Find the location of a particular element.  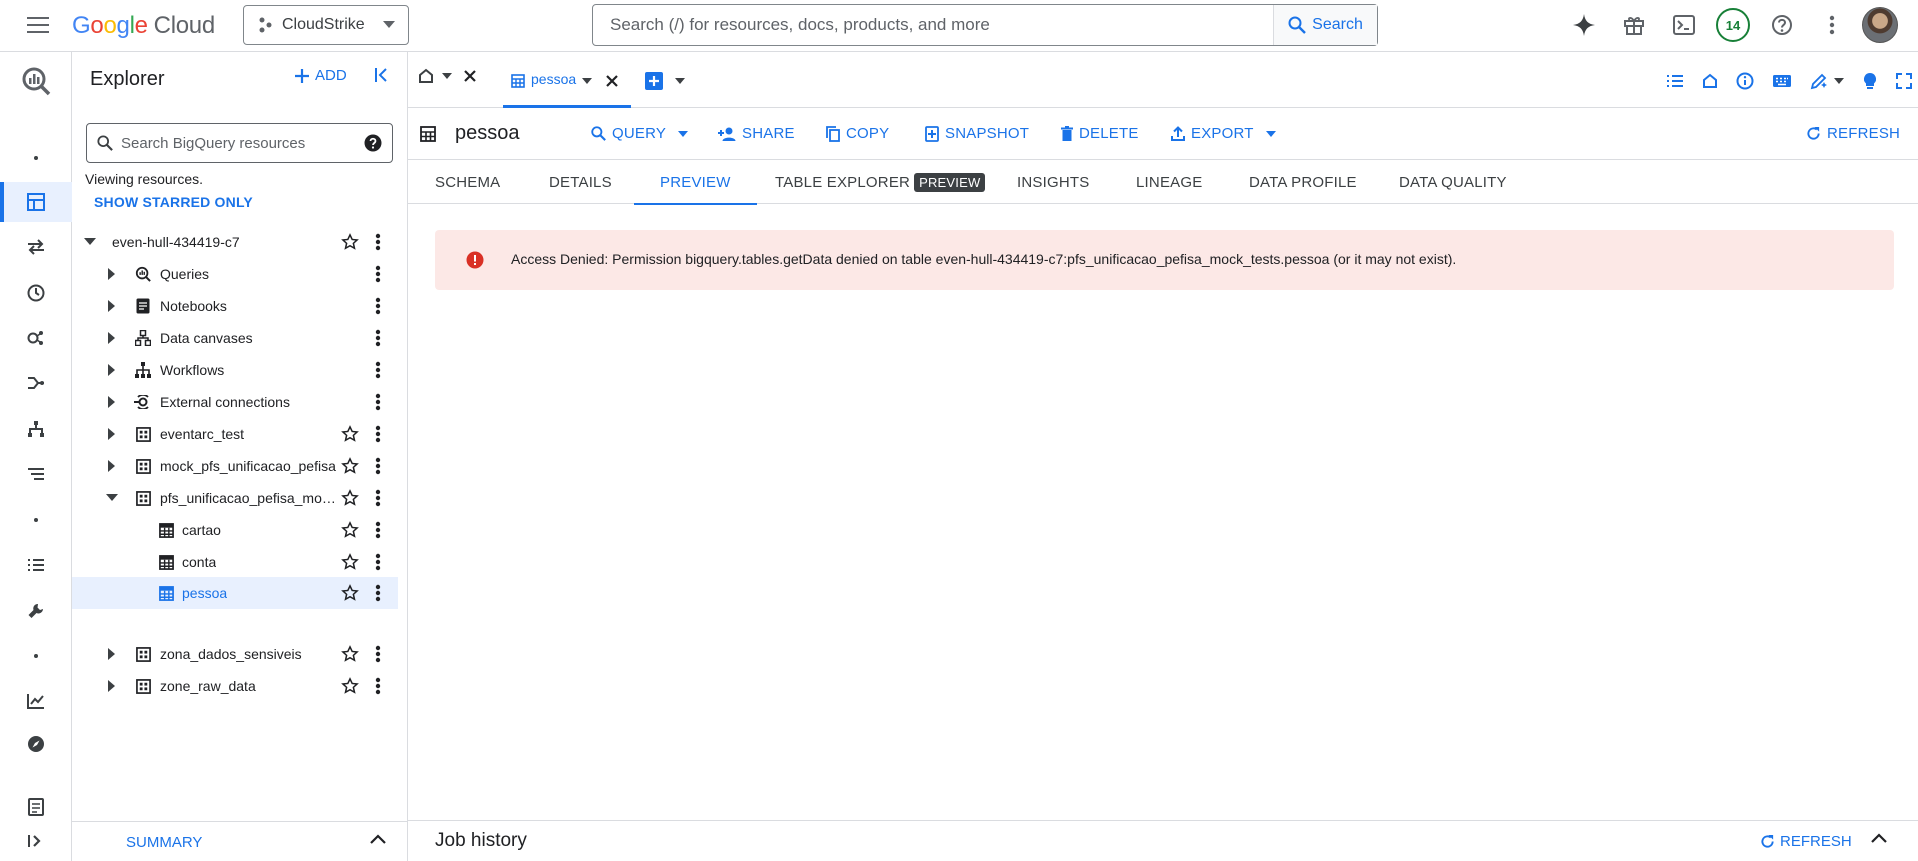

rail-item-workflows is located at coordinates (36, 429).